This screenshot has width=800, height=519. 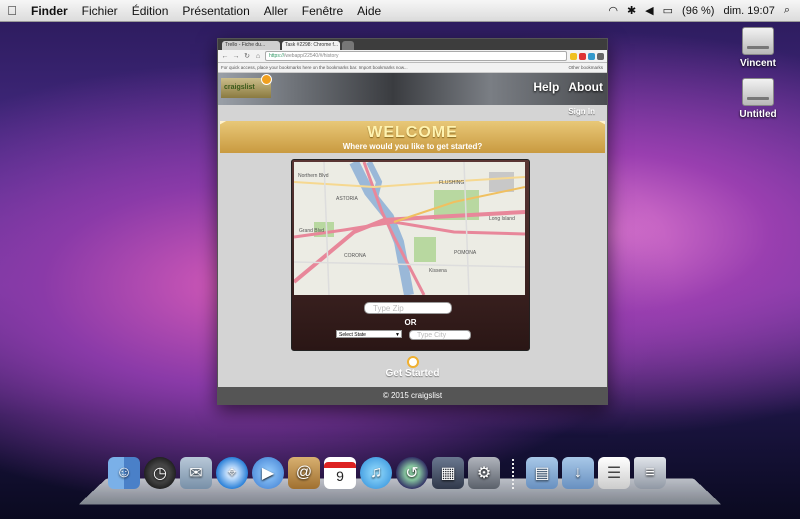 What do you see at coordinates (412, 89) in the screenshot?
I see `site-header: craigslist Help About` at bounding box center [412, 89].